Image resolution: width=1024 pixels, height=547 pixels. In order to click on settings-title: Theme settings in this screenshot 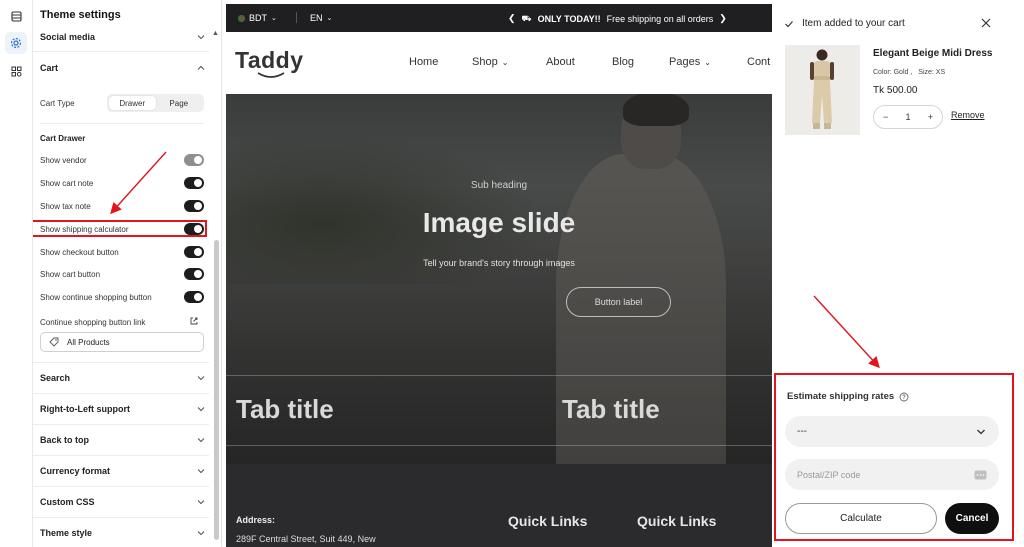, I will do `click(80, 15)`.